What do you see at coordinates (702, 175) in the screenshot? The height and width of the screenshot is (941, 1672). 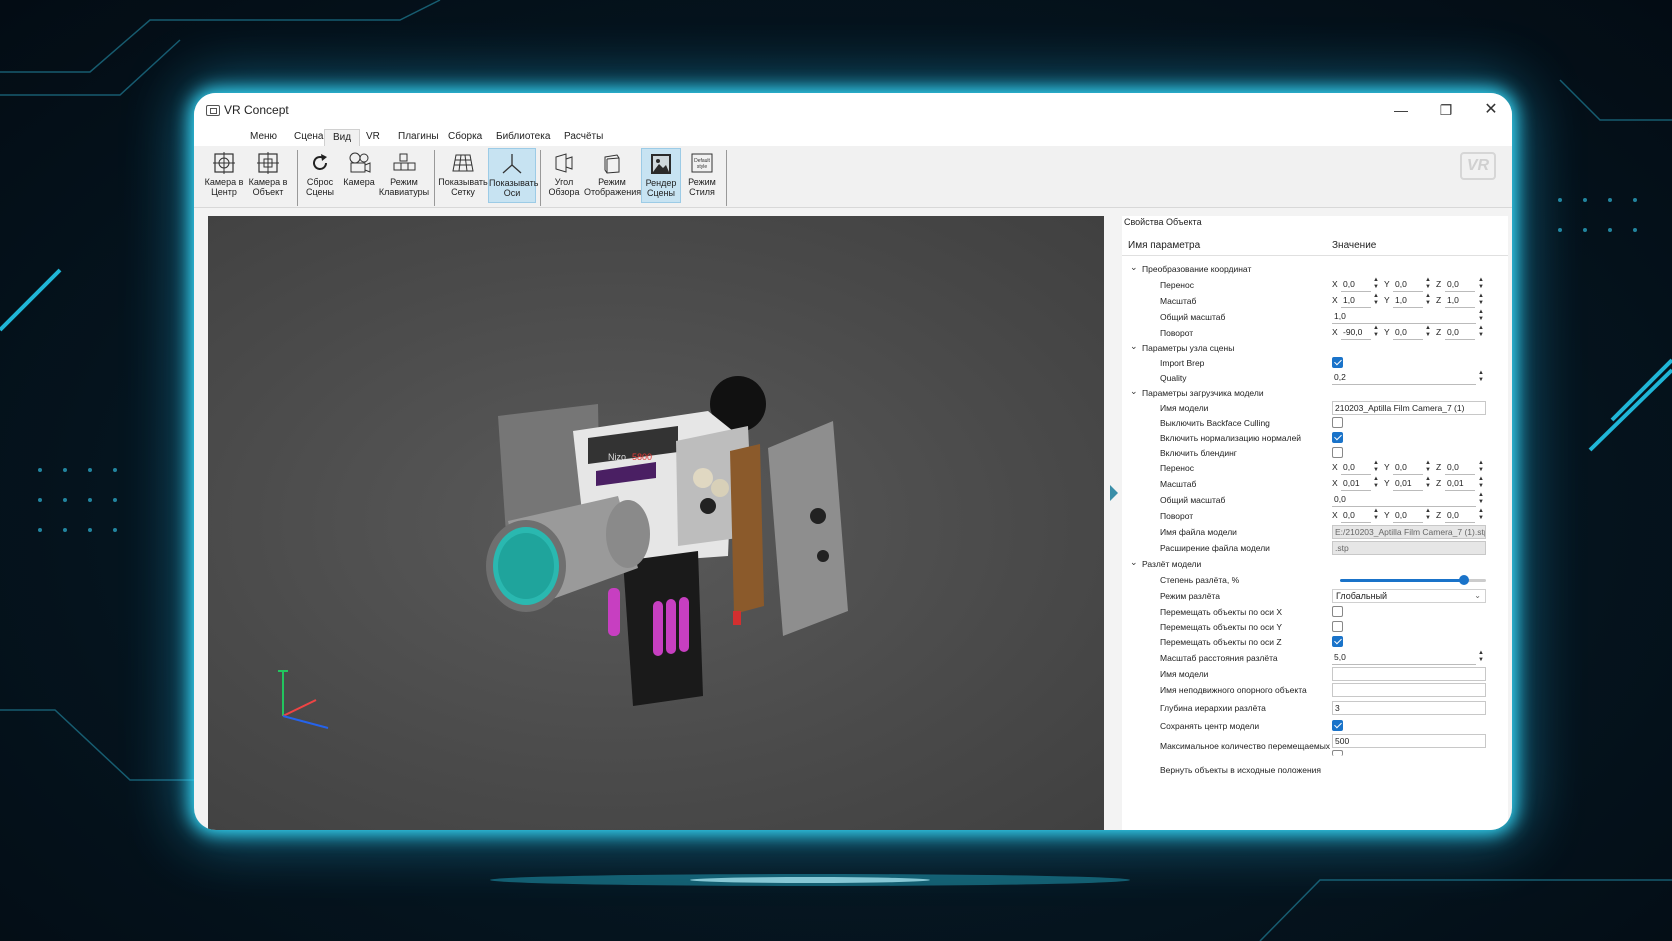 I see `style-mode-button: Default style Режим Стиля` at bounding box center [702, 175].